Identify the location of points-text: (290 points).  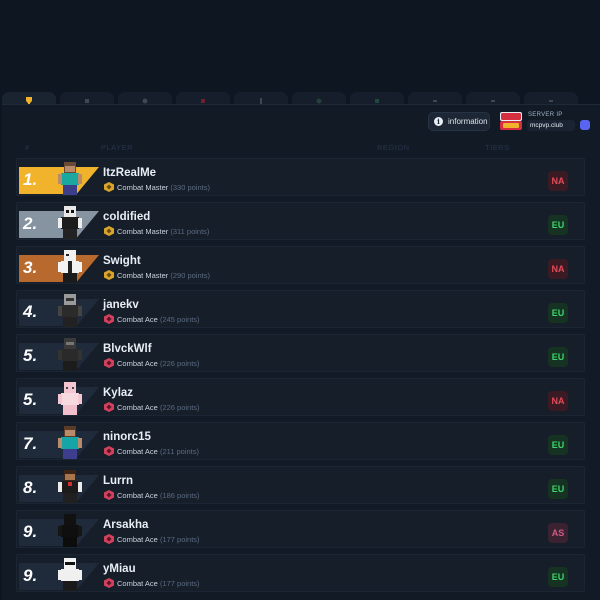
(190, 275).